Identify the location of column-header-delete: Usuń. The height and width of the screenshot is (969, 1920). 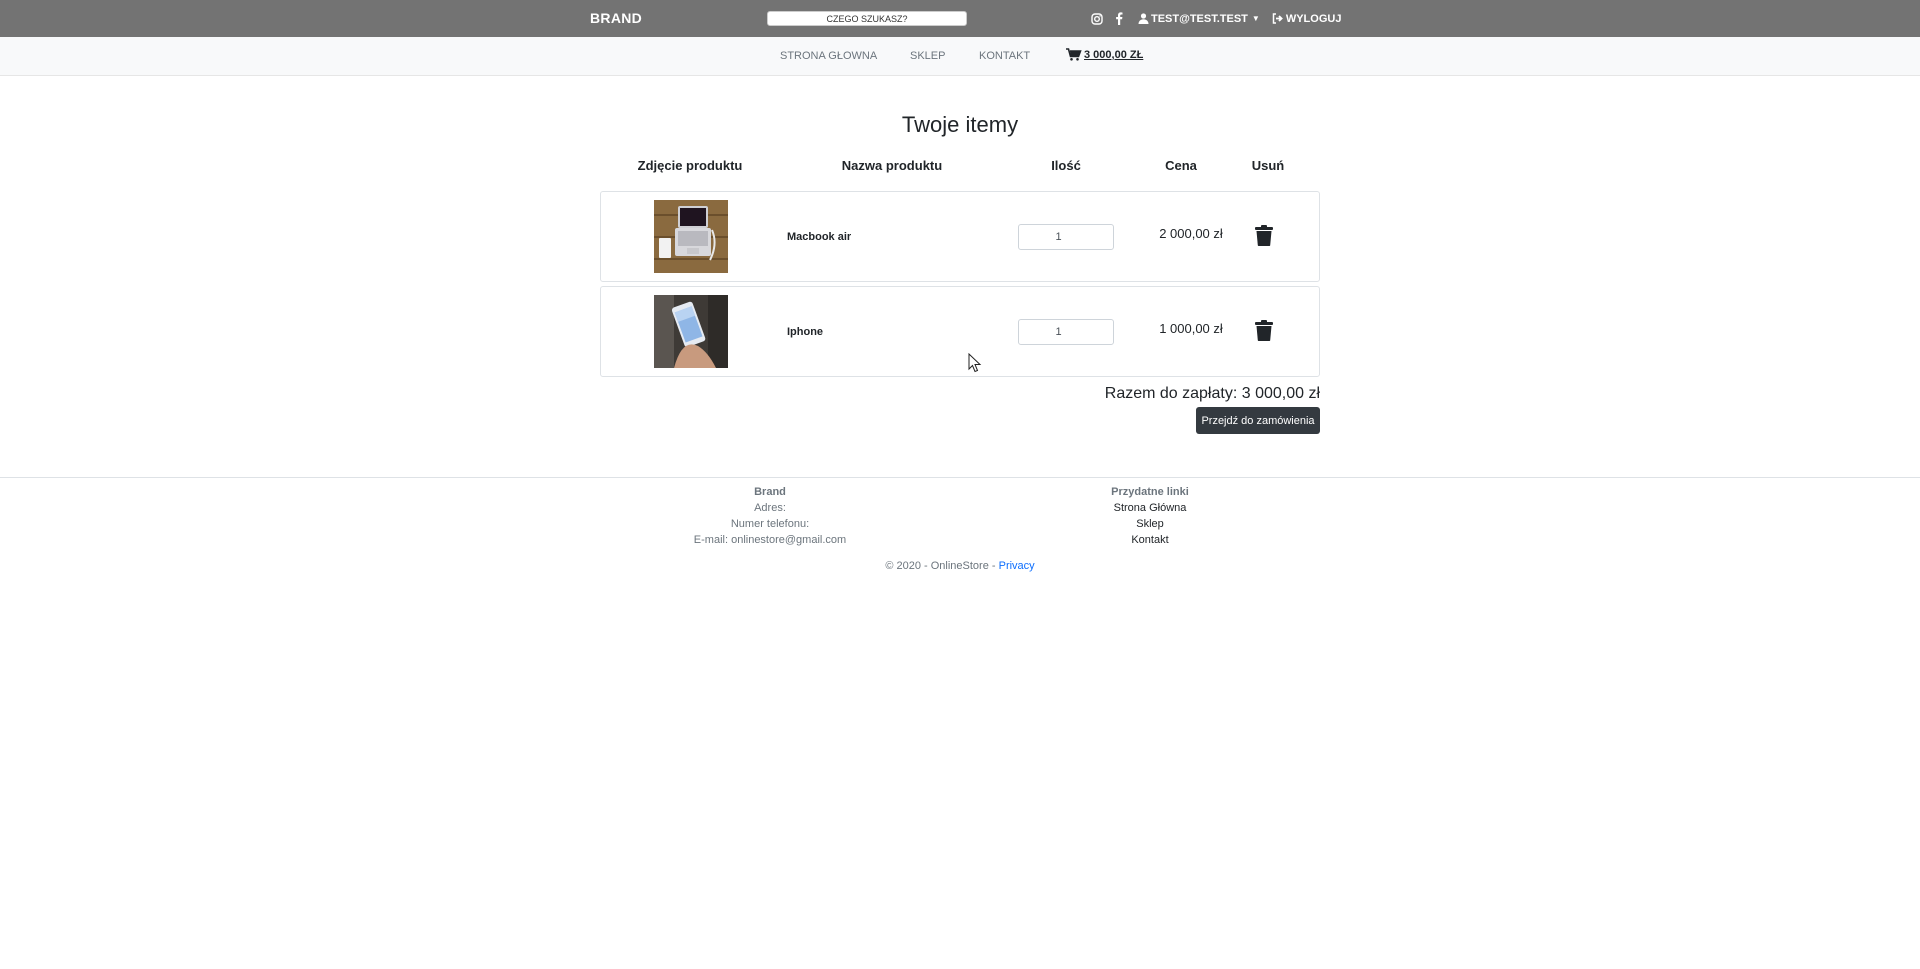
(1268, 165).